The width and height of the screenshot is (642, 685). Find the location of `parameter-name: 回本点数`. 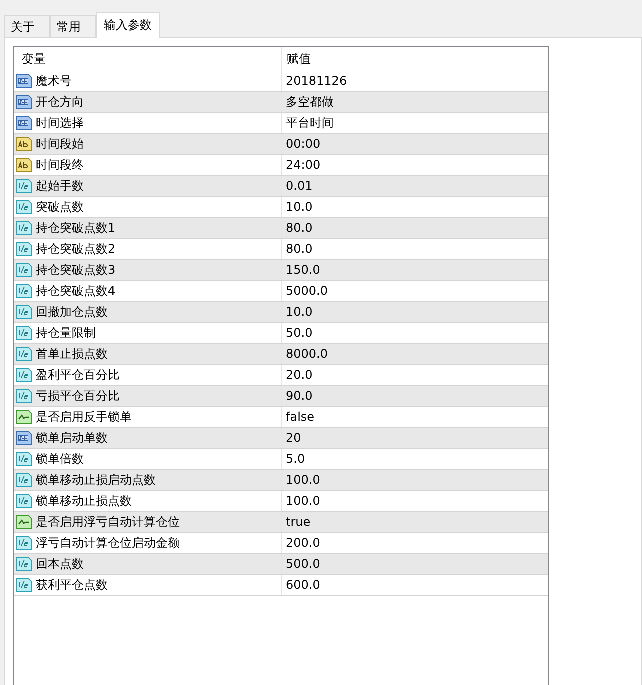

parameter-name: 回本点数 is located at coordinates (60, 564).